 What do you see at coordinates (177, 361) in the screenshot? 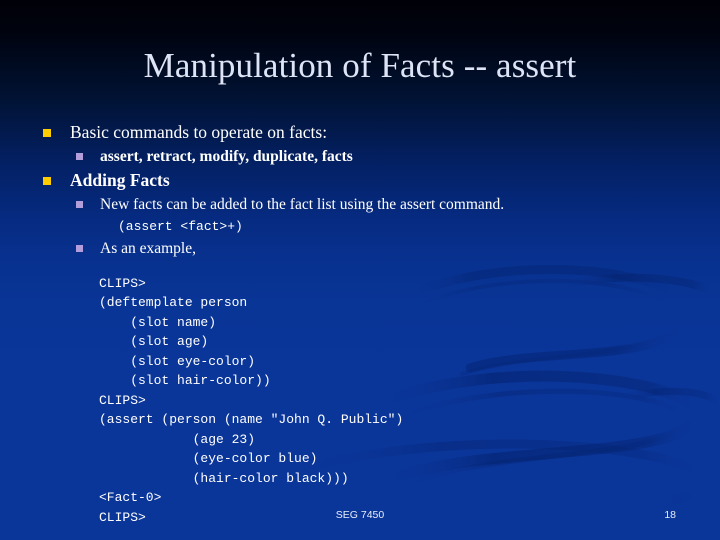
I see `code-line: (slot eye-color)` at bounding box center [177, 361].